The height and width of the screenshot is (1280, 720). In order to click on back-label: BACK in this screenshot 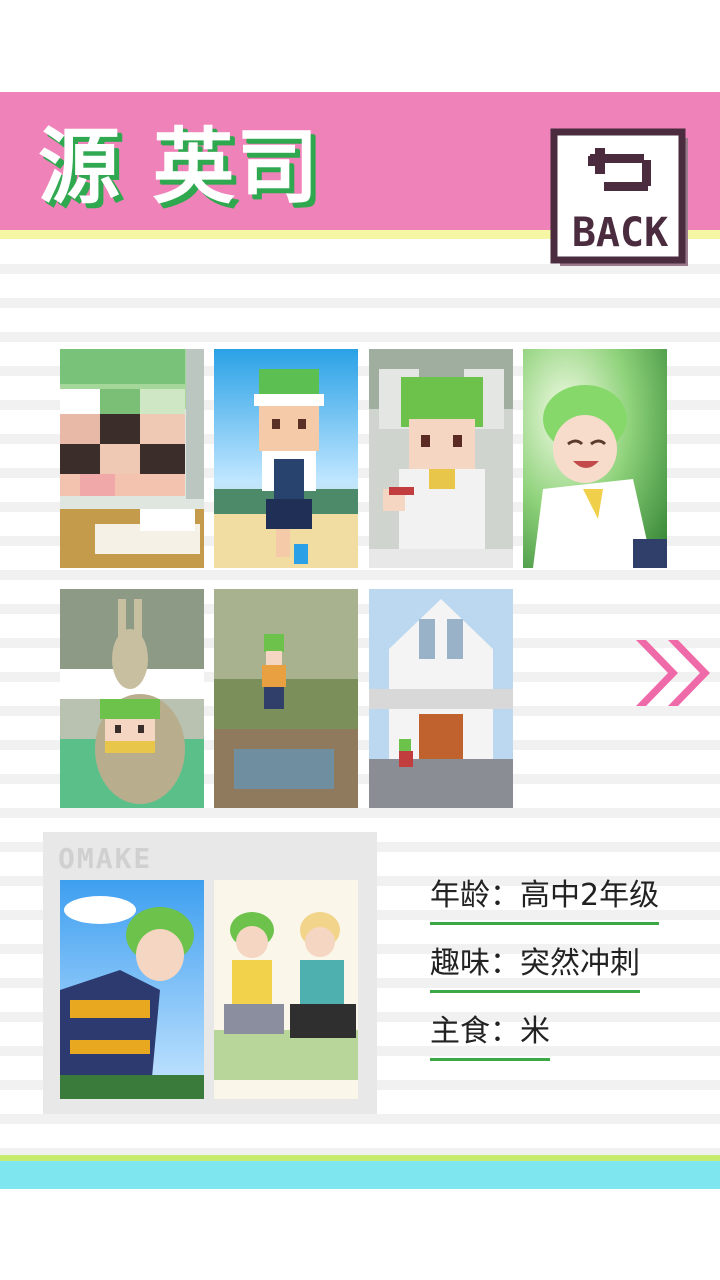, I will do `click(620, 233)`.